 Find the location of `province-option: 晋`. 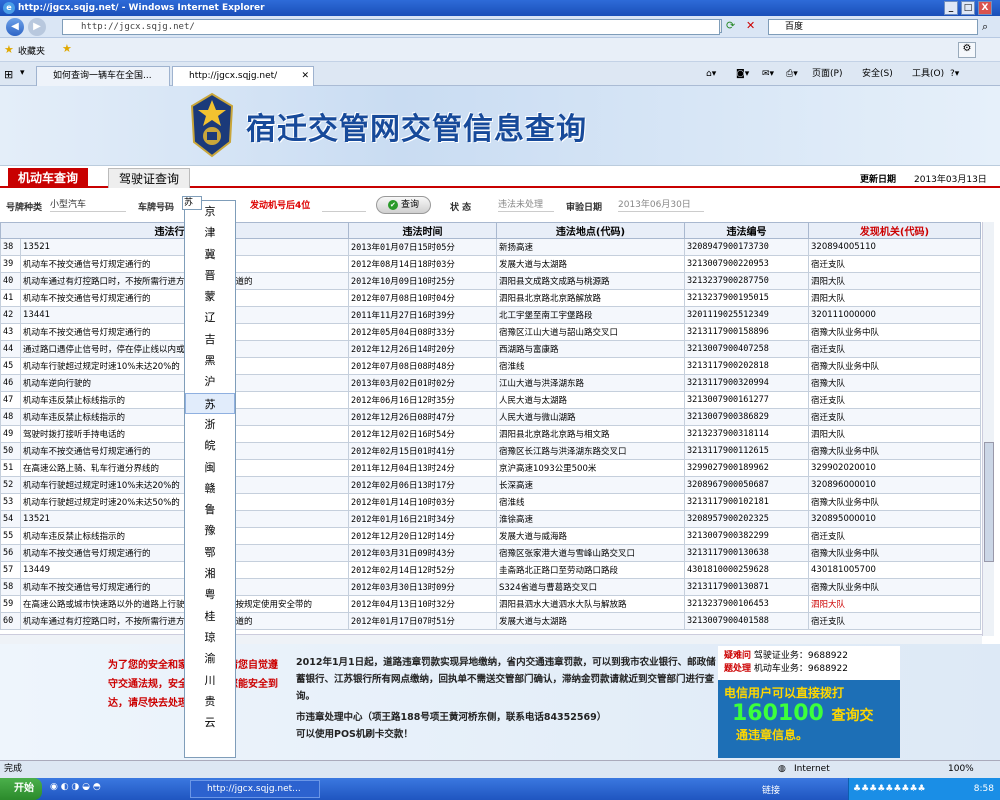

province-option: 晋 is located at coordinates (210, 275).